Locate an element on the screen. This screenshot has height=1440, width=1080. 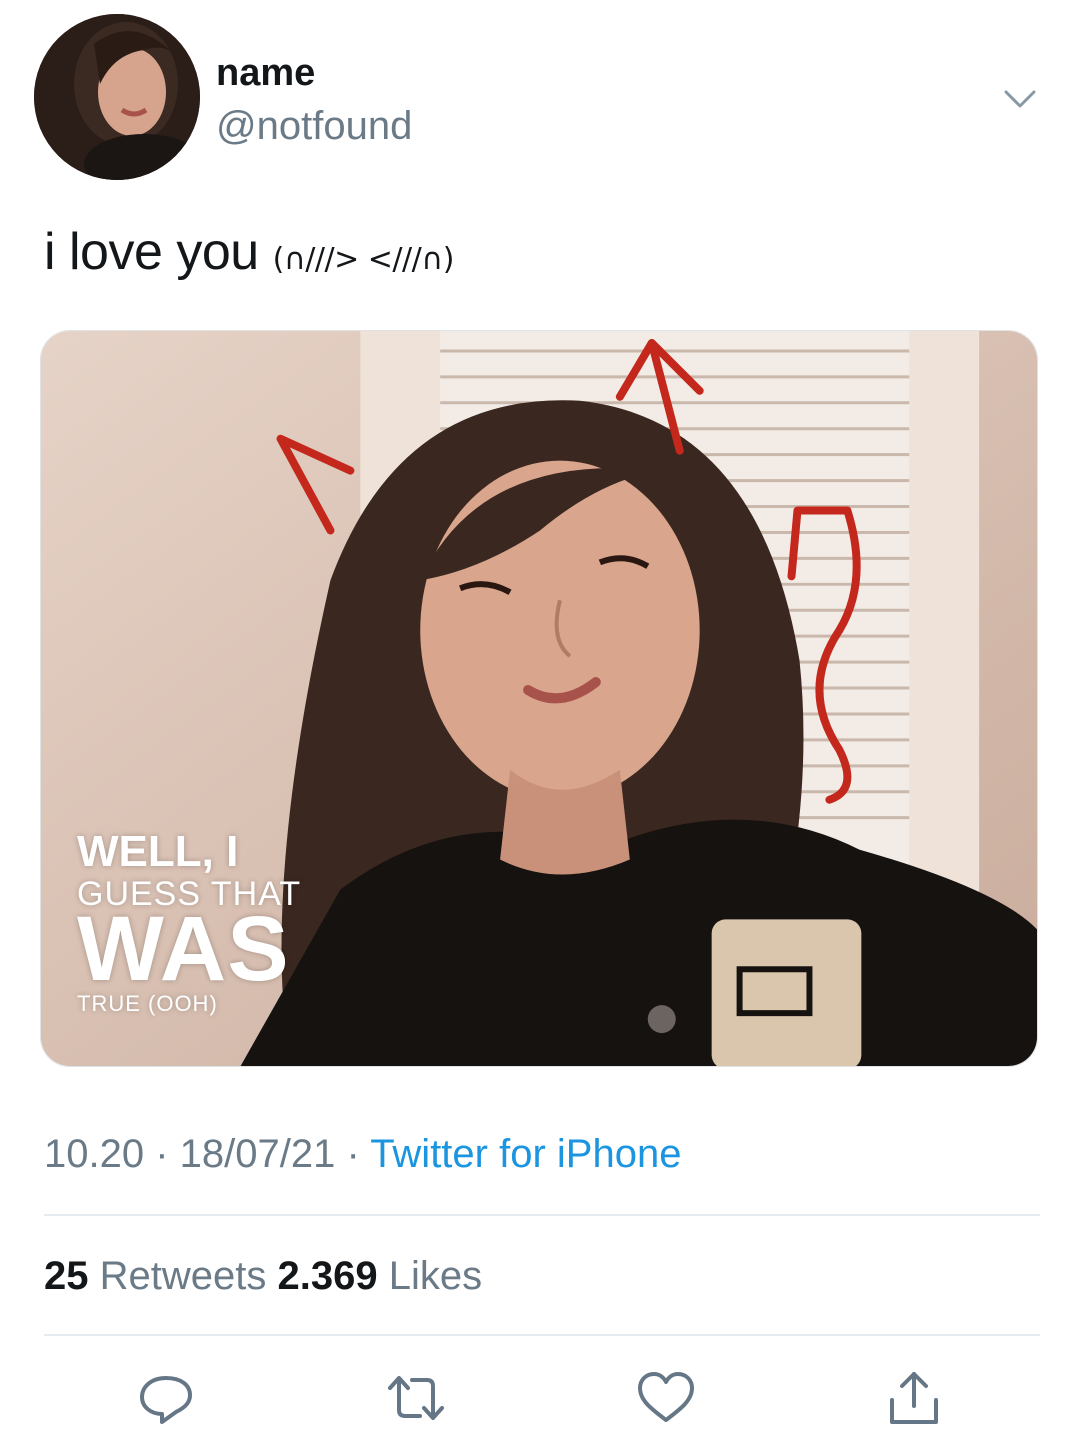
reply-icon is located at coordinates (166, 1400).